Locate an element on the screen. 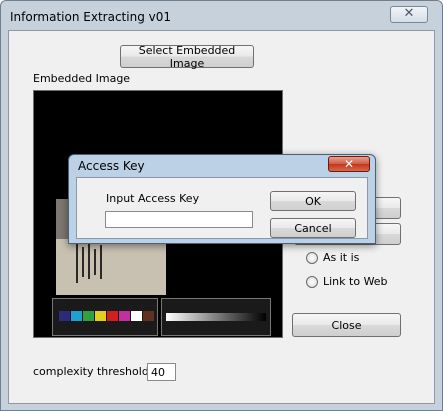 The width and height of the screenshot is (443, 411). dialog-close-button: ✕ is located at coordinates (349, 164).